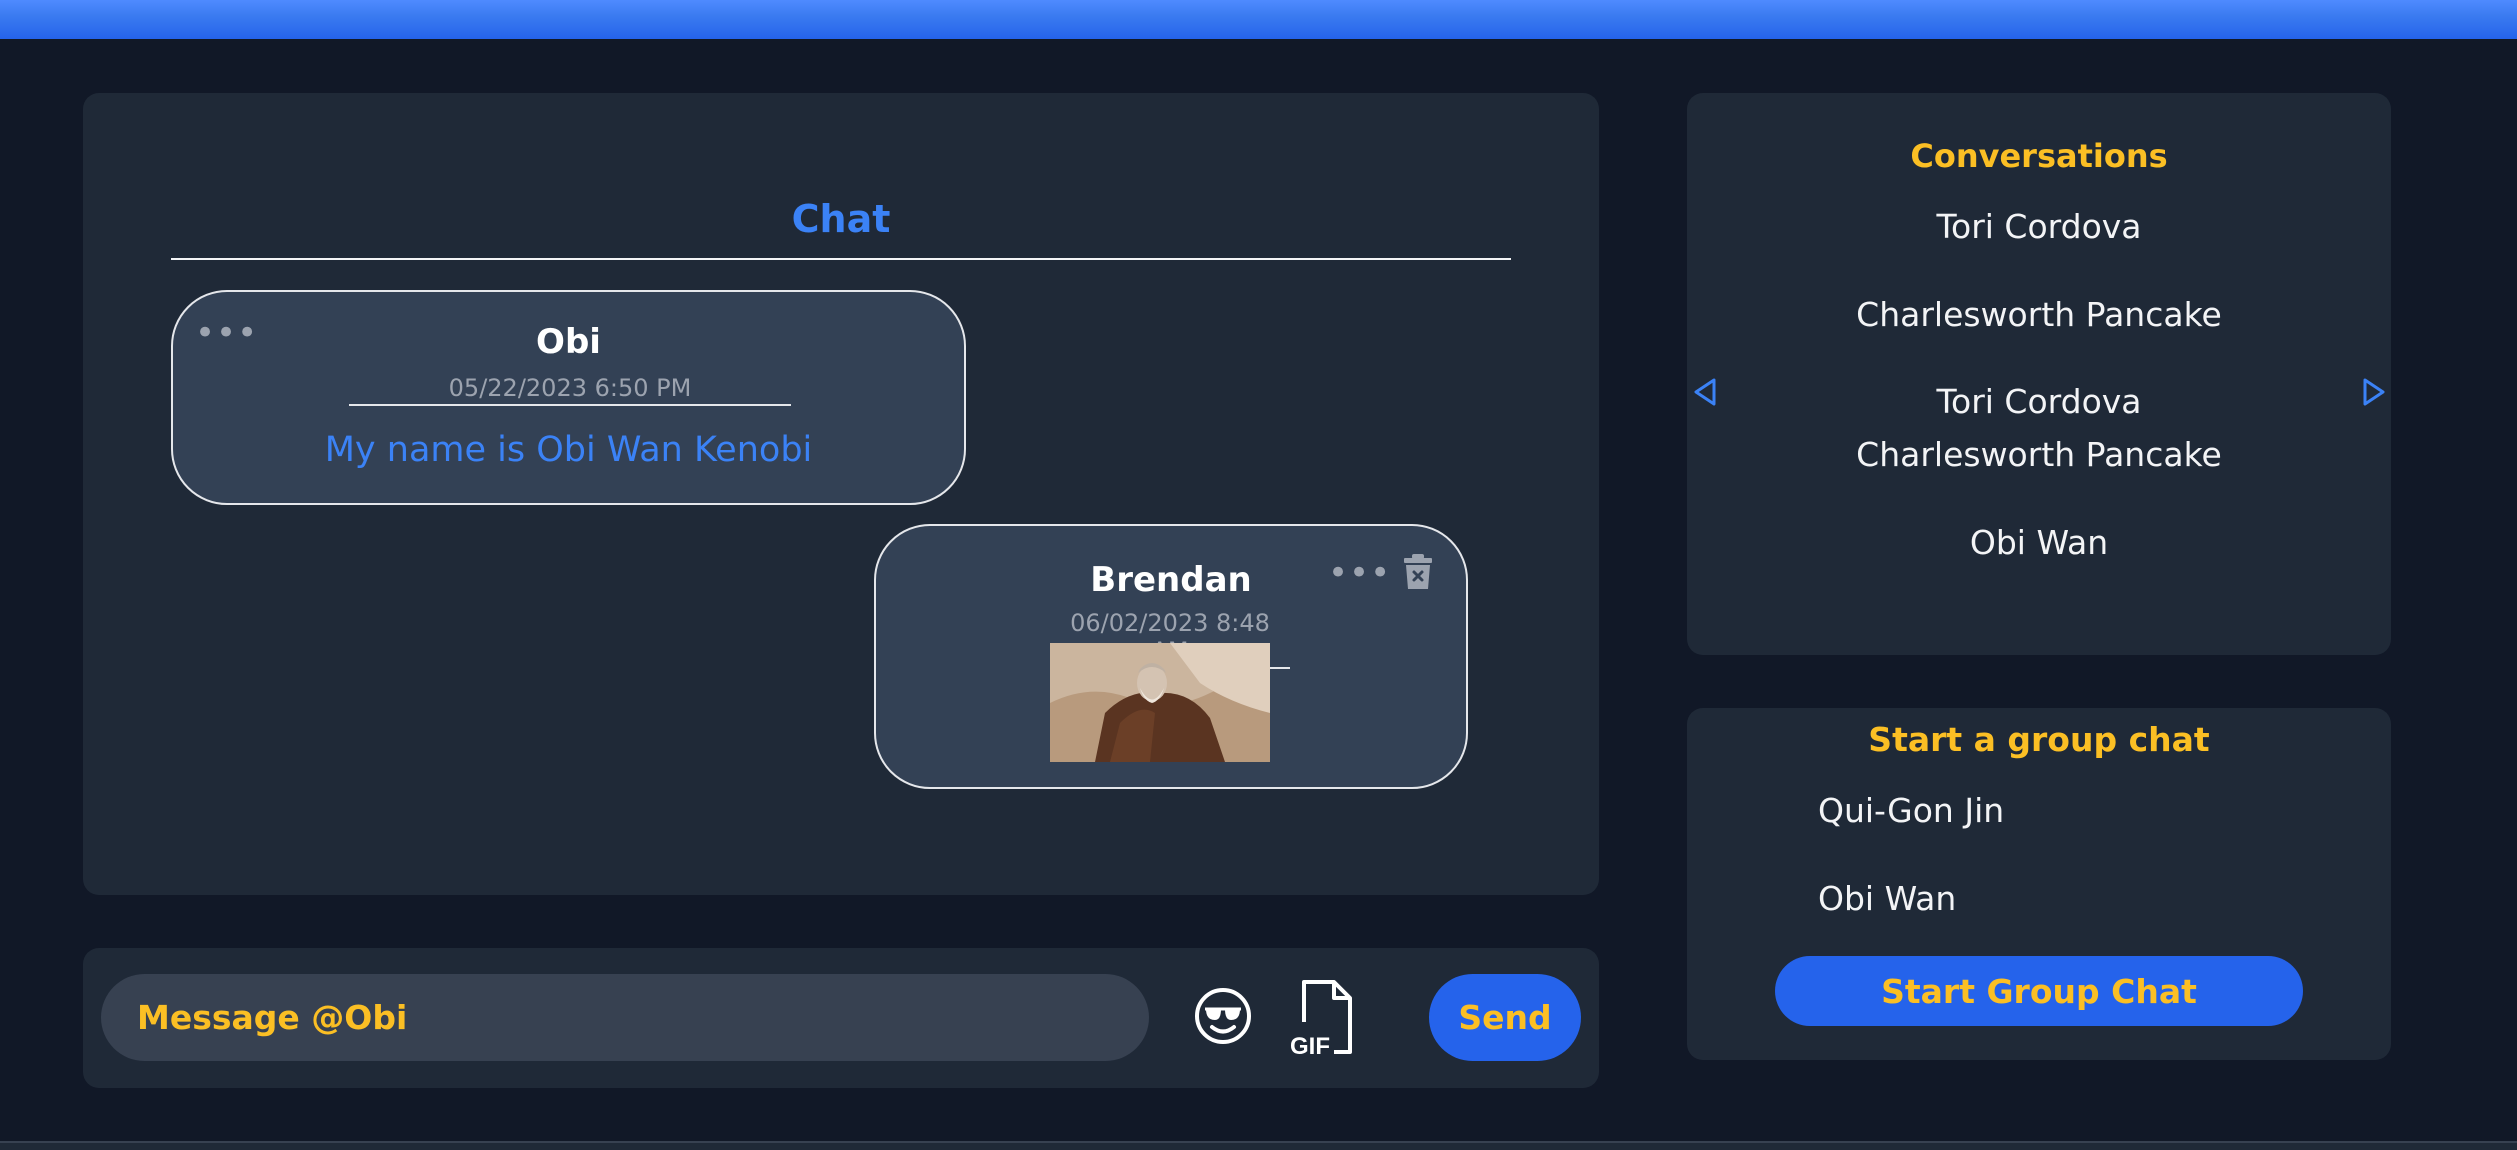  What do you see at coordinates (841, 259) in the screenshot?
I see `chat-divider` at bounding box center [841, 259].